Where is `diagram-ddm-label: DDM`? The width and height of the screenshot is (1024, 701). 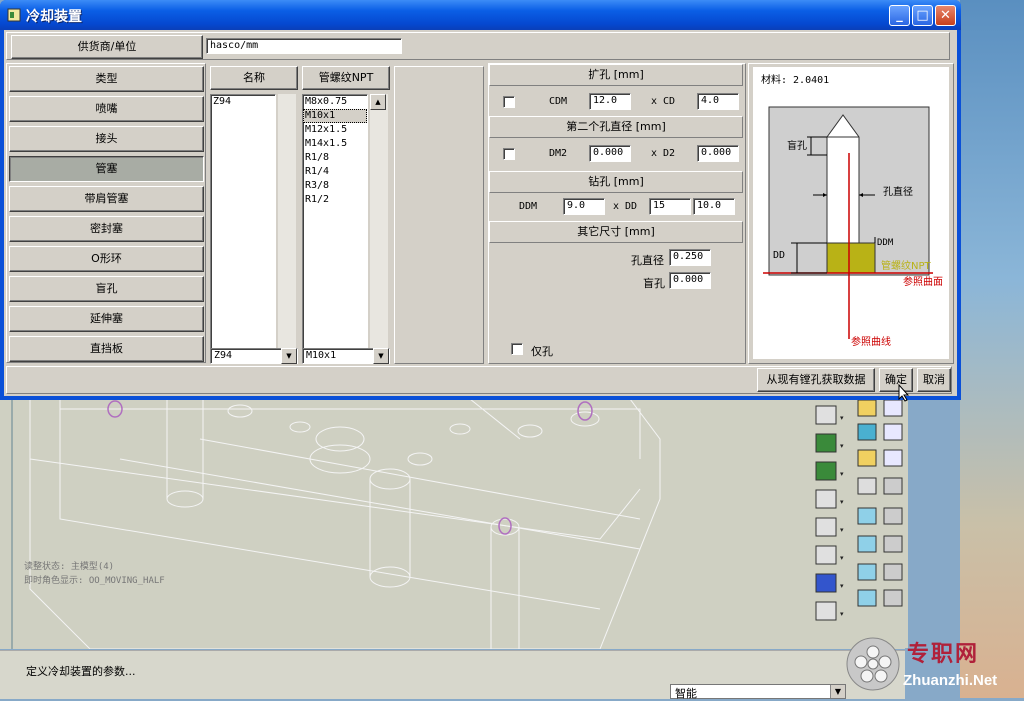
diagram-ddm-label: DDM is located at coordinates (885, 243).